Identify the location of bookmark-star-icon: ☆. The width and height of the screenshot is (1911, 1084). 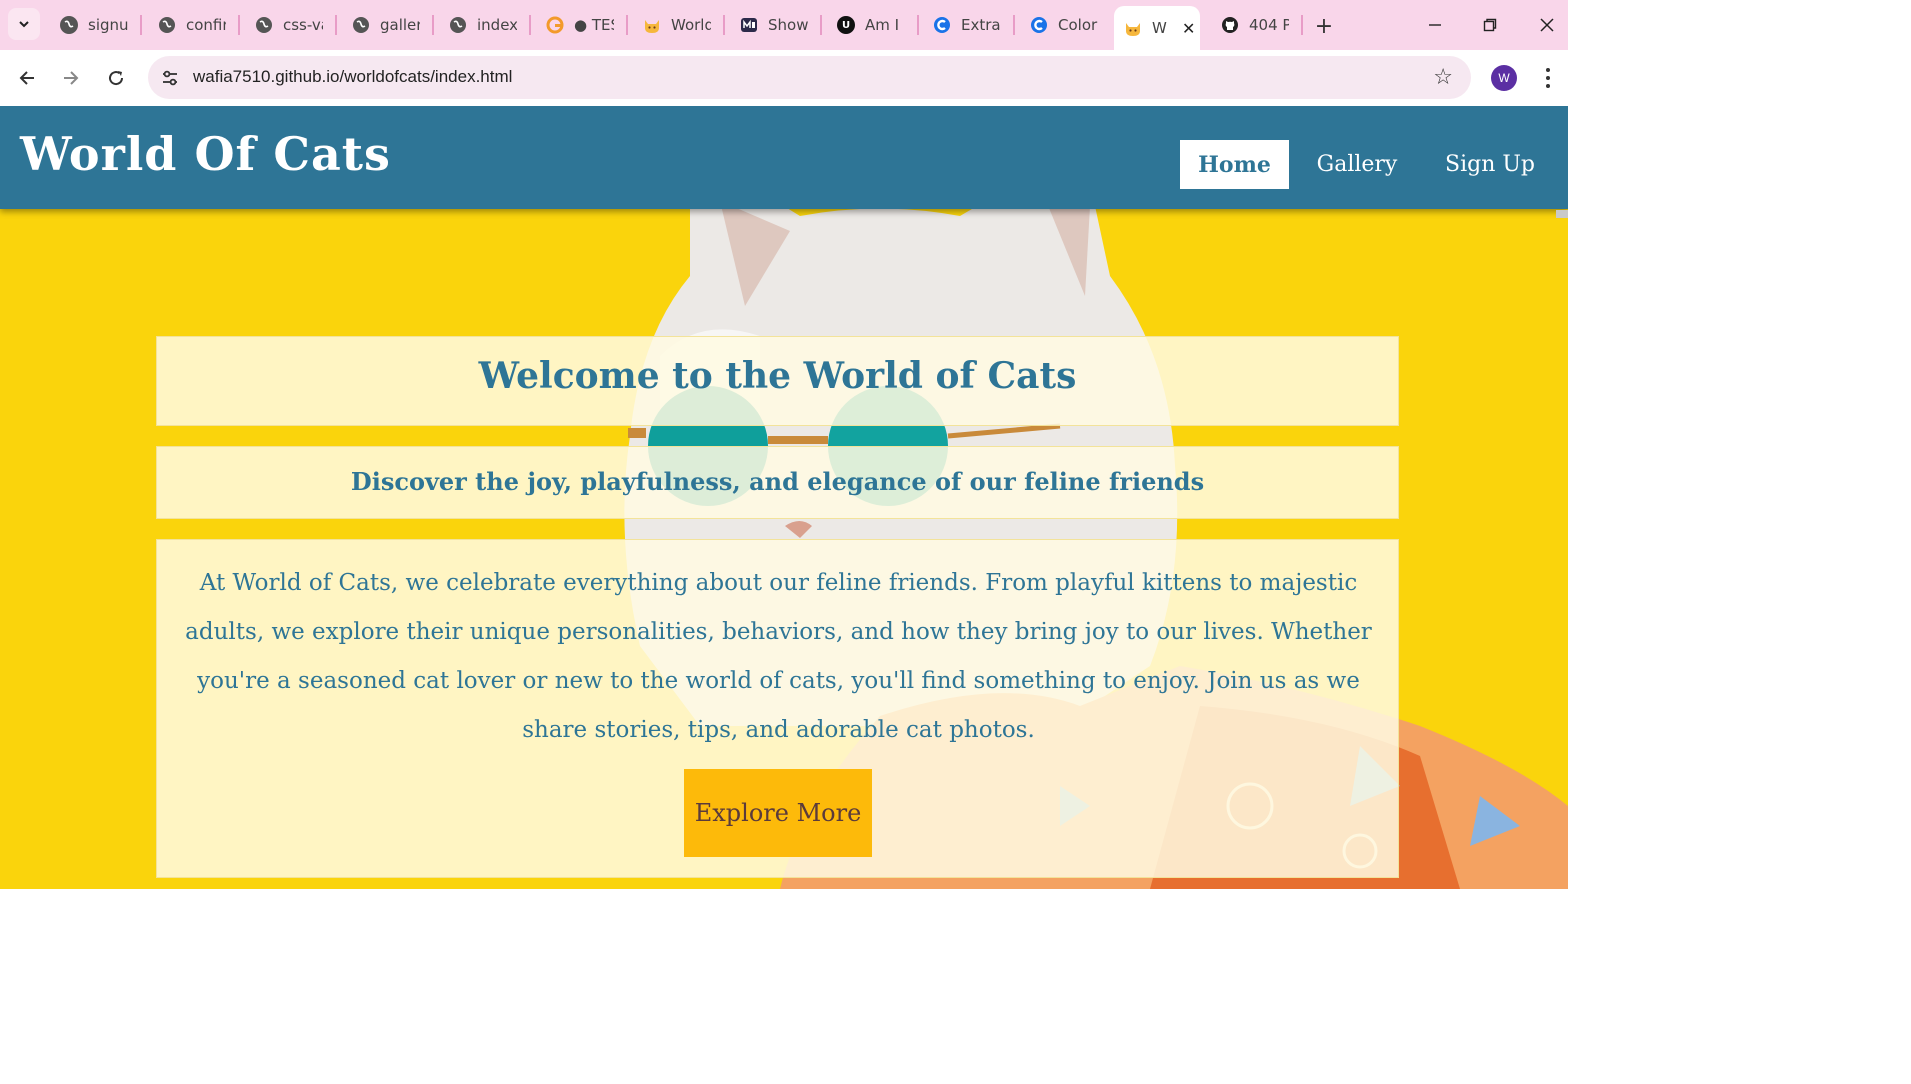
(1443, 77).